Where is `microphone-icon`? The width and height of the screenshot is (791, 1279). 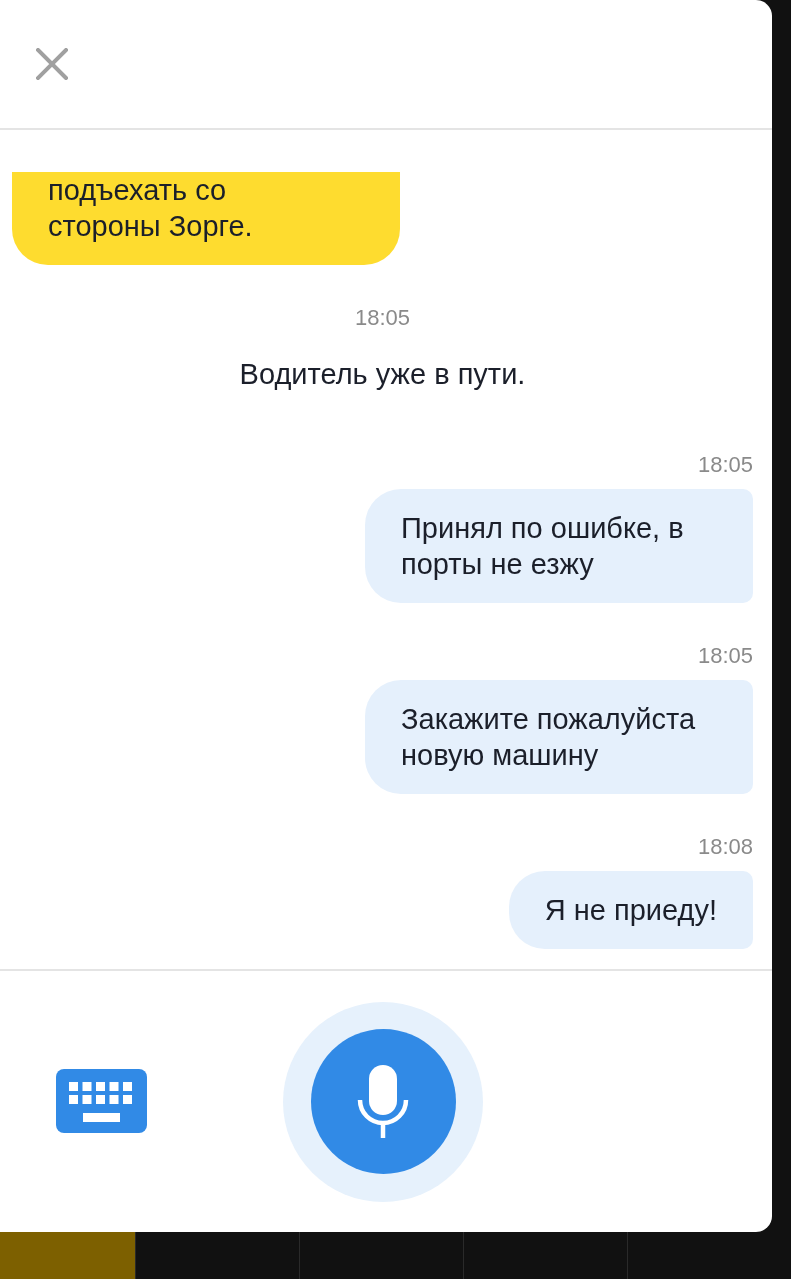 microphone-icon is located at coordinates (383, 1101).